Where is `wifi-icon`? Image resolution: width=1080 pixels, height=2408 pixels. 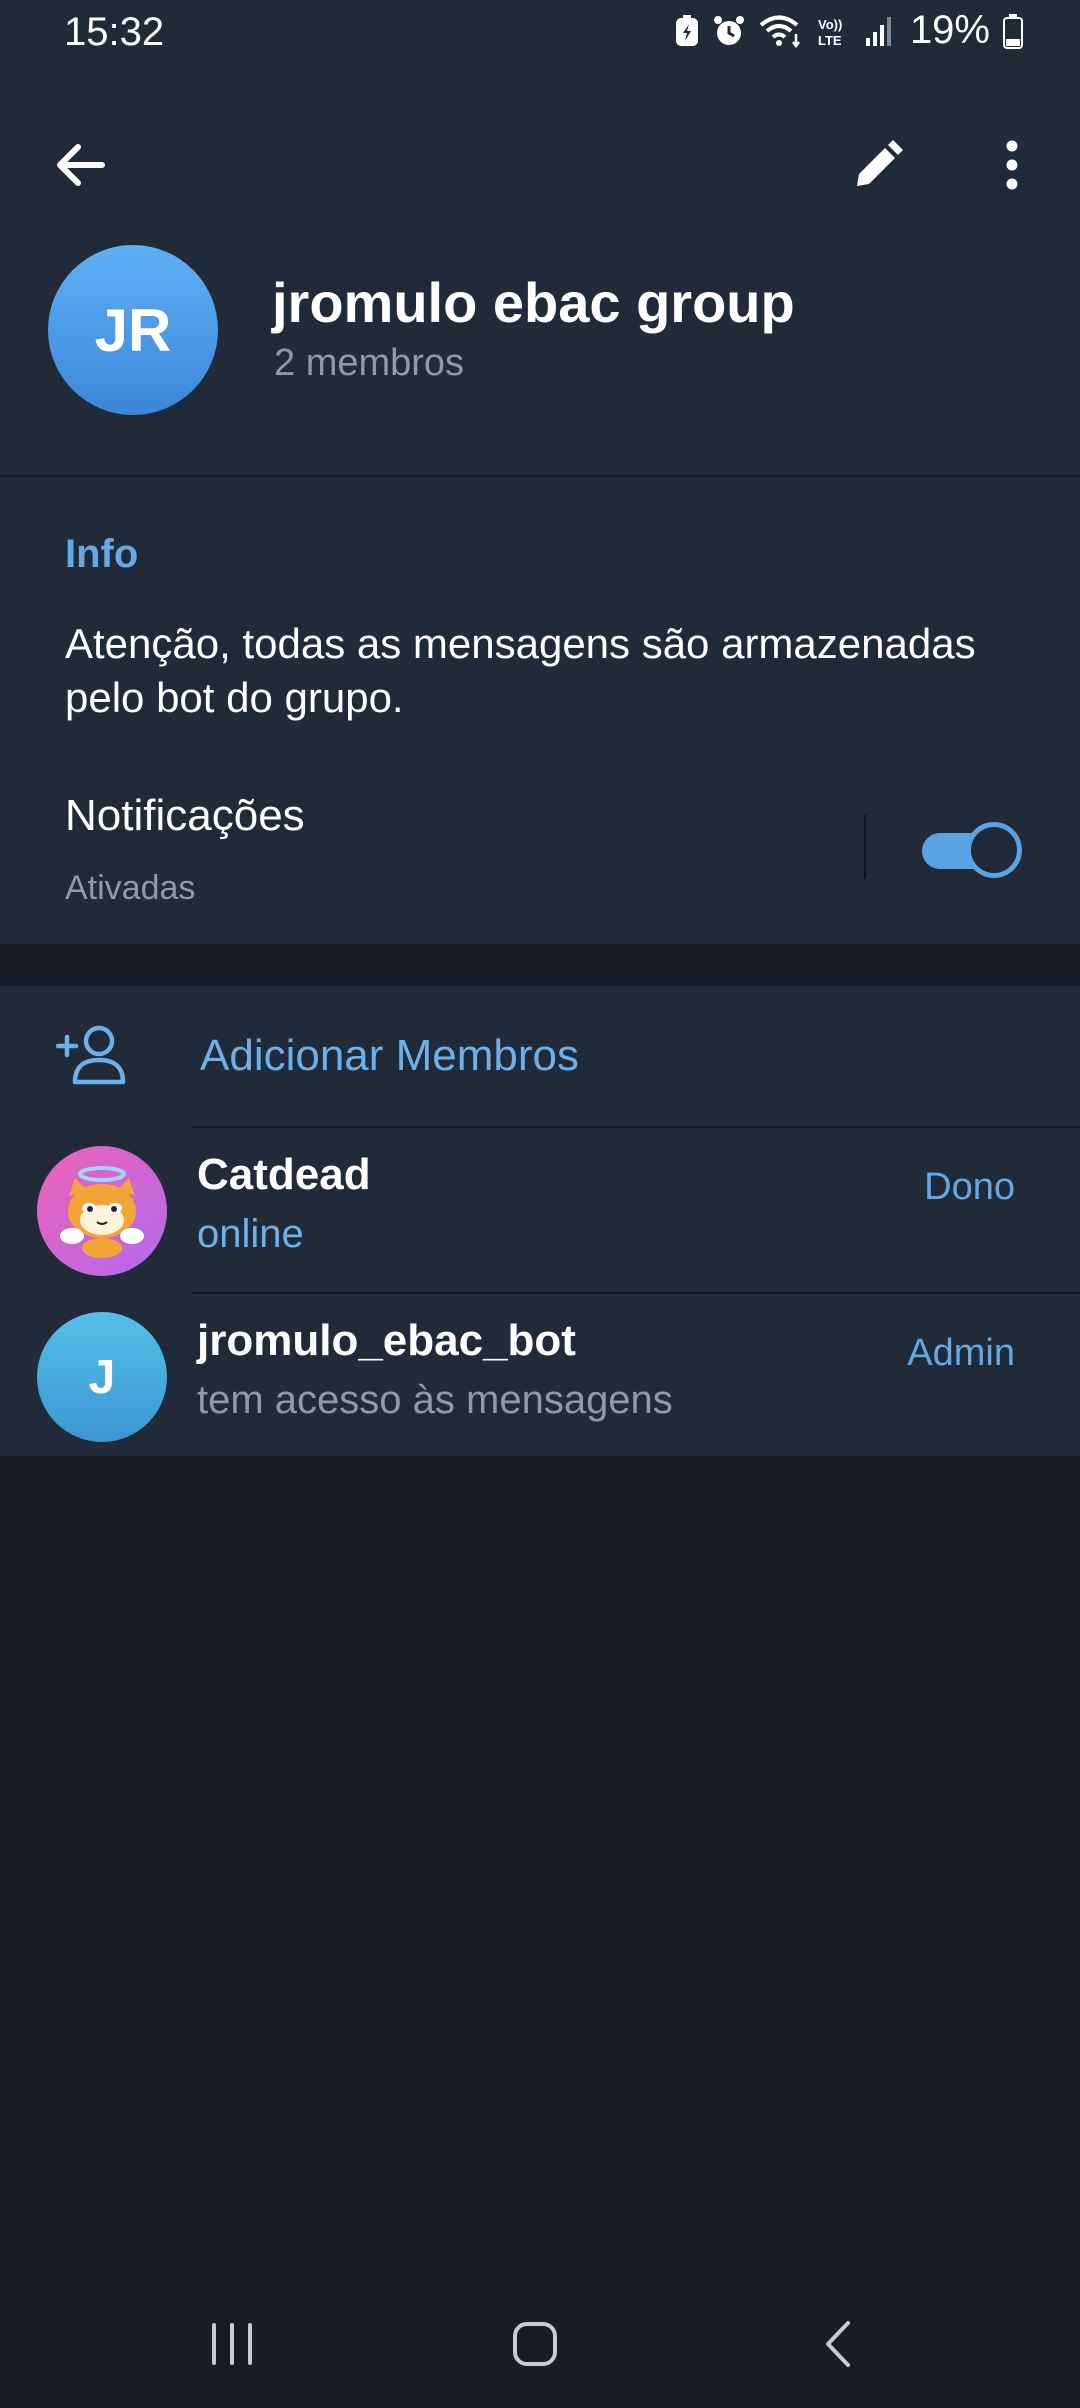
wifi-icon is located at coordinates (779, 31).